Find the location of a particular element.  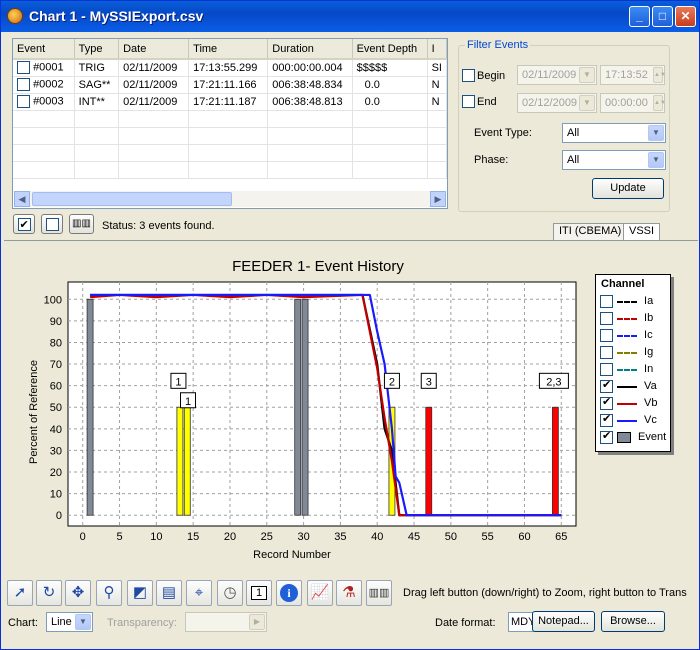

crosshair-icon: ⌖ is located at coordinates (199, 593).